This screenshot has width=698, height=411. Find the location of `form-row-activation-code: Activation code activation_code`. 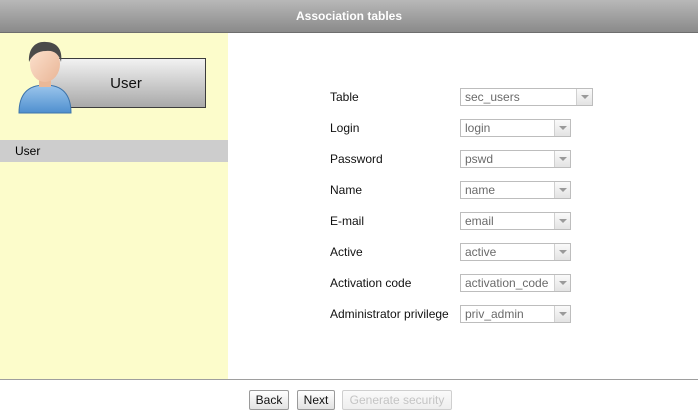

form-row-activation-code: Activation code activation_code is located at coordinates (450, 283).